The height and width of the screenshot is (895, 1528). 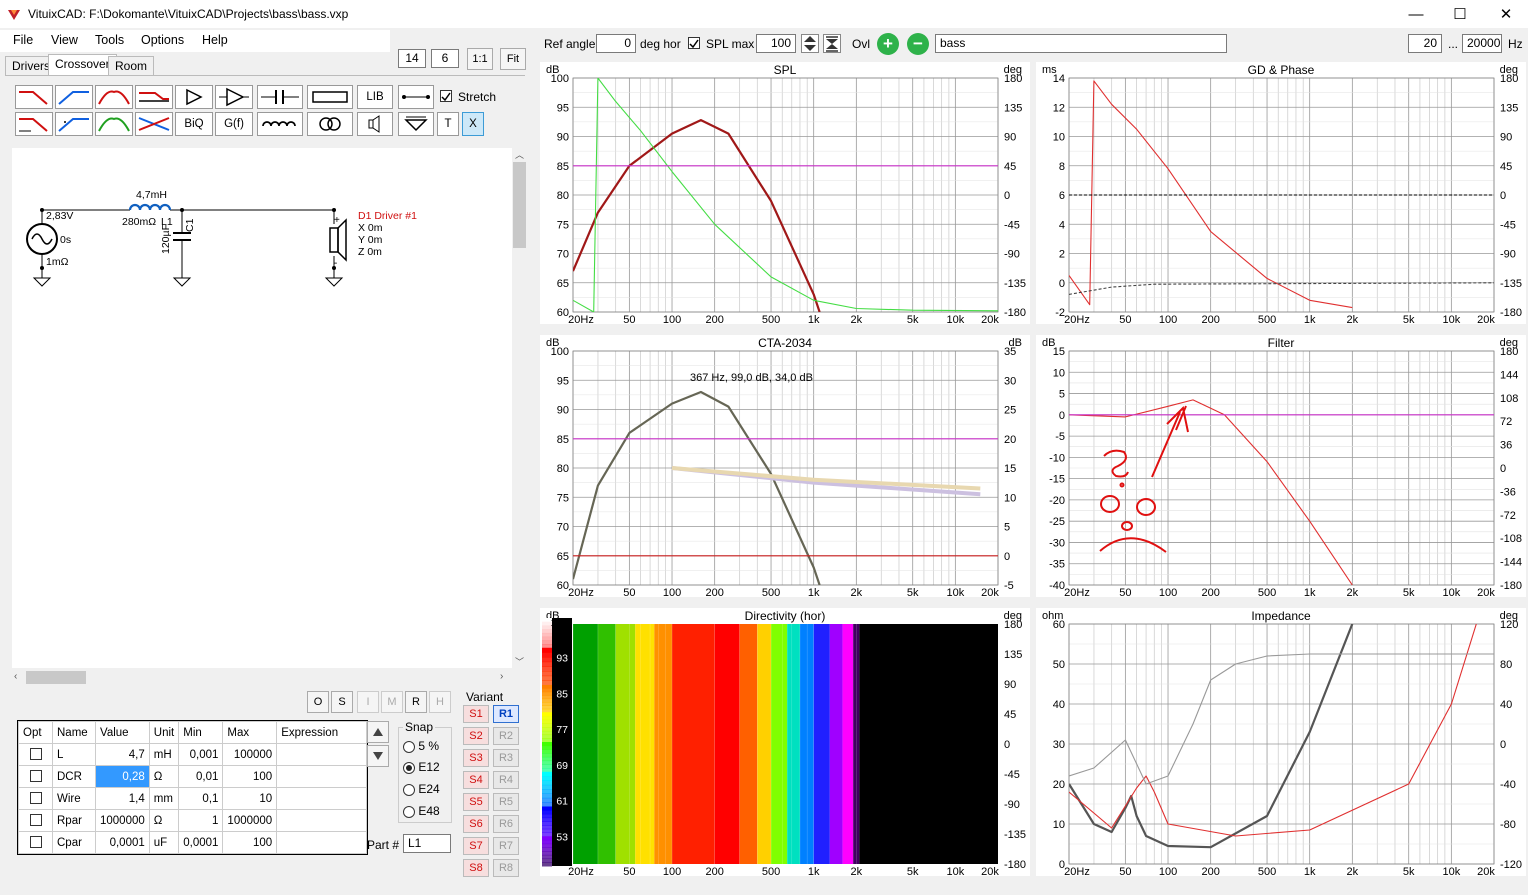 What do you see at coordinates (1057, 501) in the screenshot?
I see `y-tick-label: -20` at bounding box center [1057, 501].